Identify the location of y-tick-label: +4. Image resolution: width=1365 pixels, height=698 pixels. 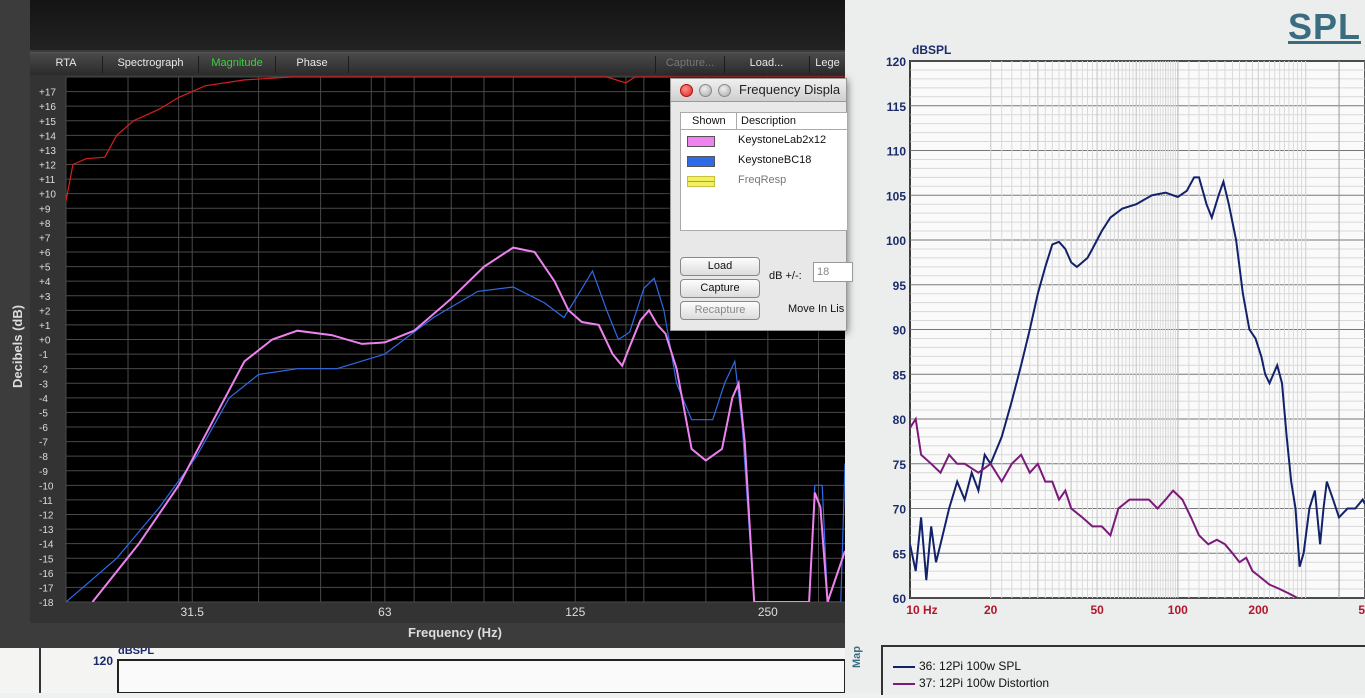
(45, 282).